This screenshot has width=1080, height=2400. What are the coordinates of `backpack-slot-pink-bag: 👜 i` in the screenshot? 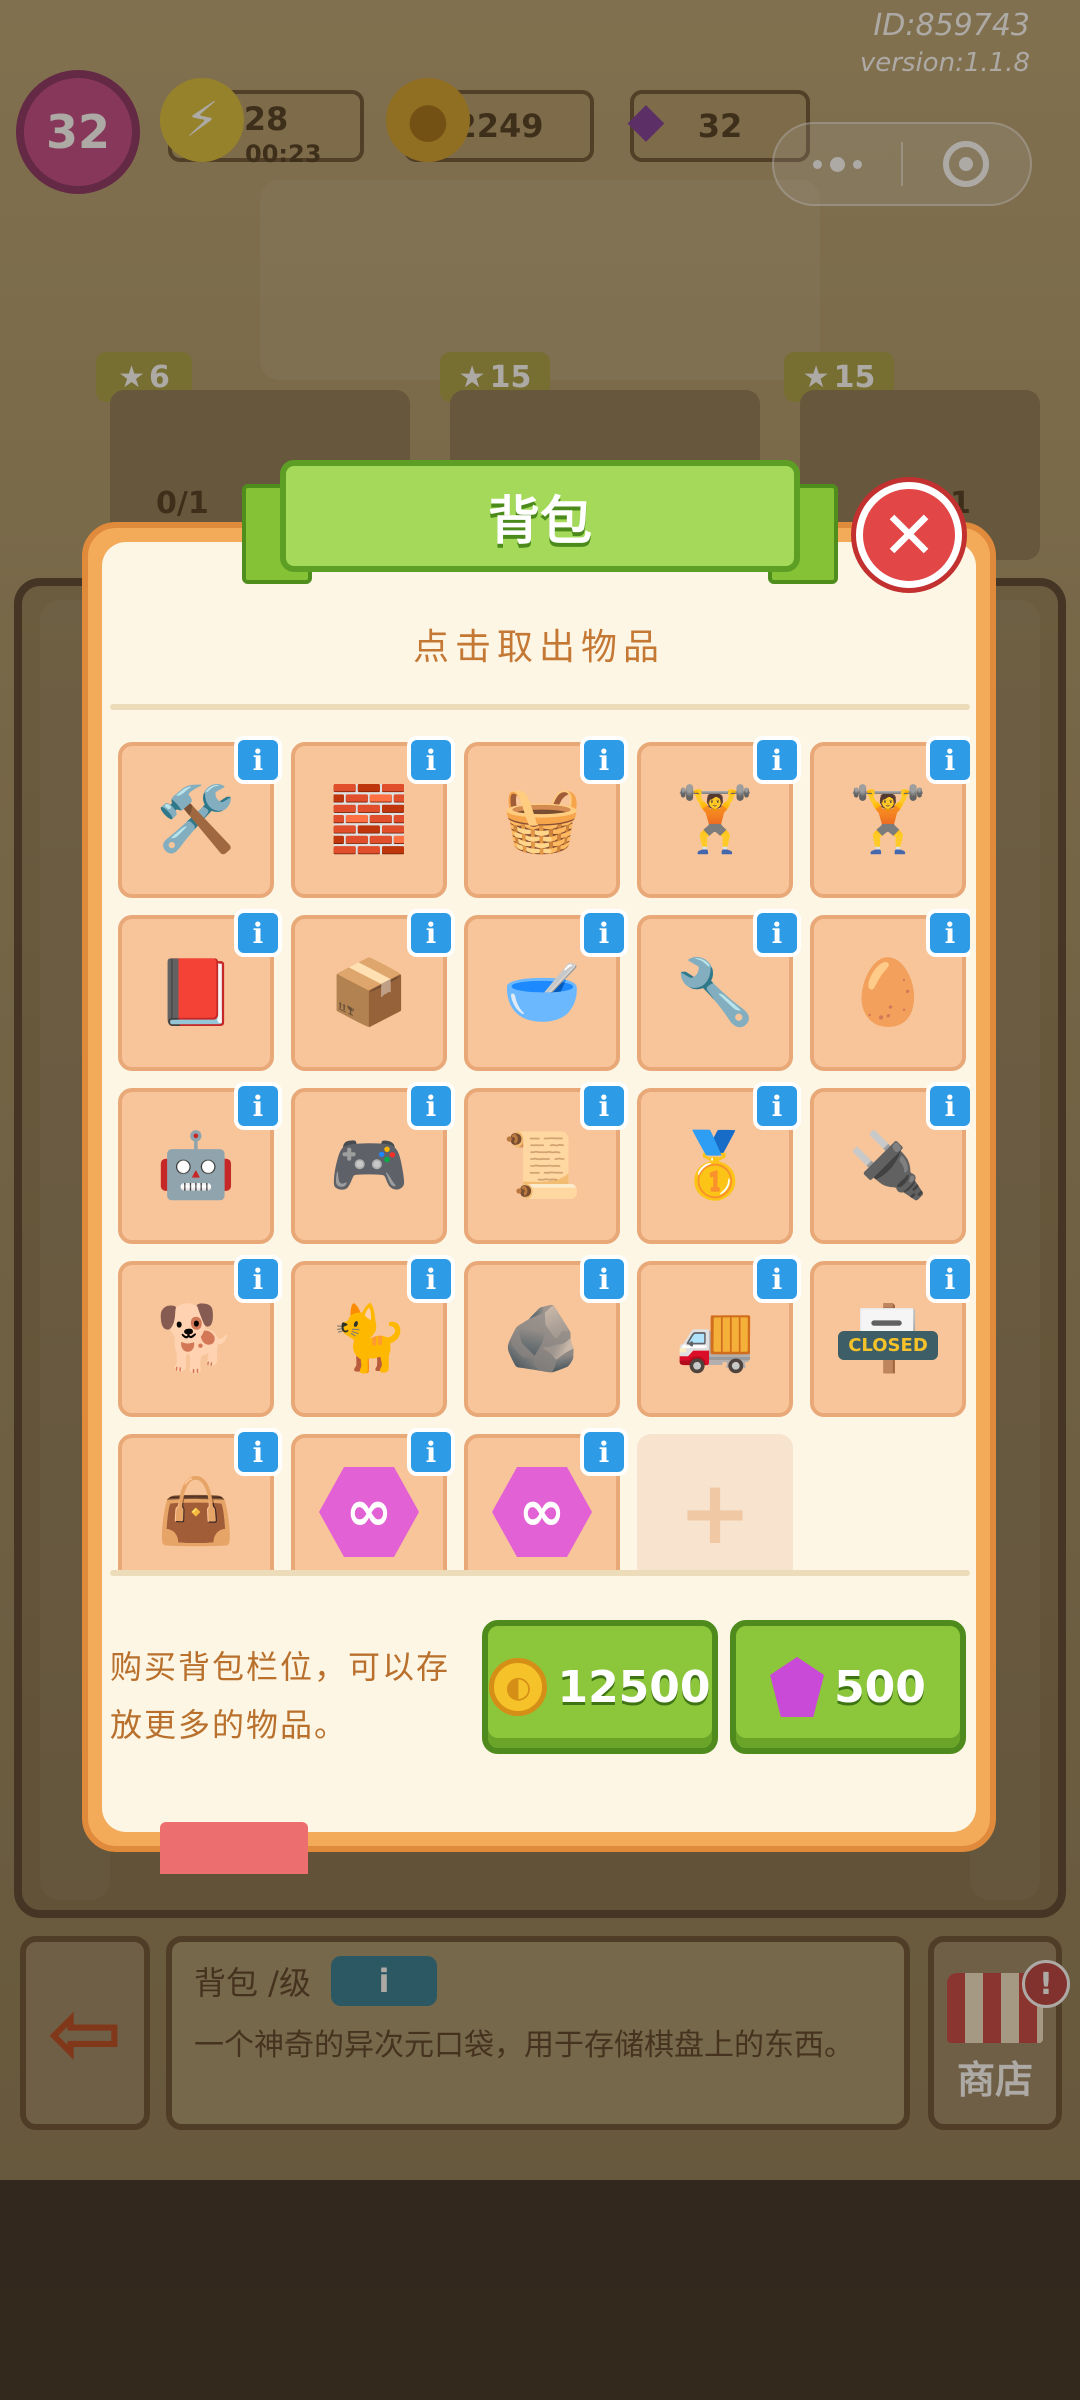 It's located at (200, 1499).